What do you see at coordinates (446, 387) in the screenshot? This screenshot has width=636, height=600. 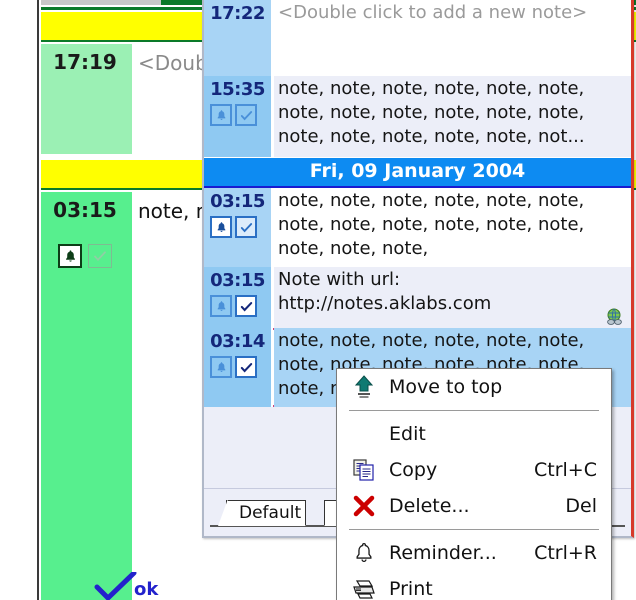 I see `menu-item-label: Move to top` at bounding box center [446, 387].